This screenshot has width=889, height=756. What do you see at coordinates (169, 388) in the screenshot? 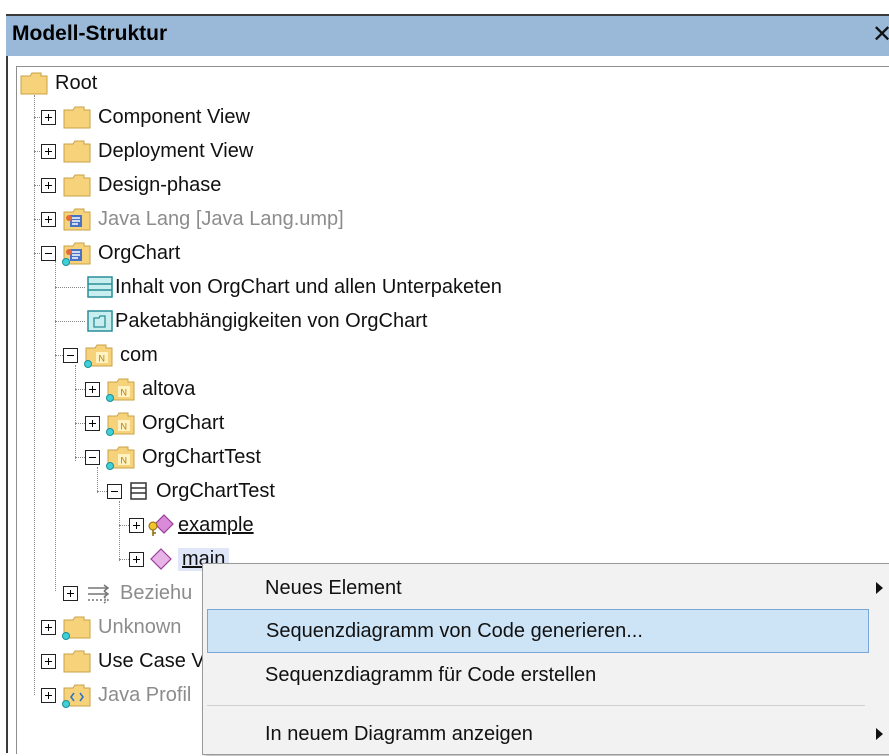
I see `tree-row-label: altova` at bounding box center [169, 388].